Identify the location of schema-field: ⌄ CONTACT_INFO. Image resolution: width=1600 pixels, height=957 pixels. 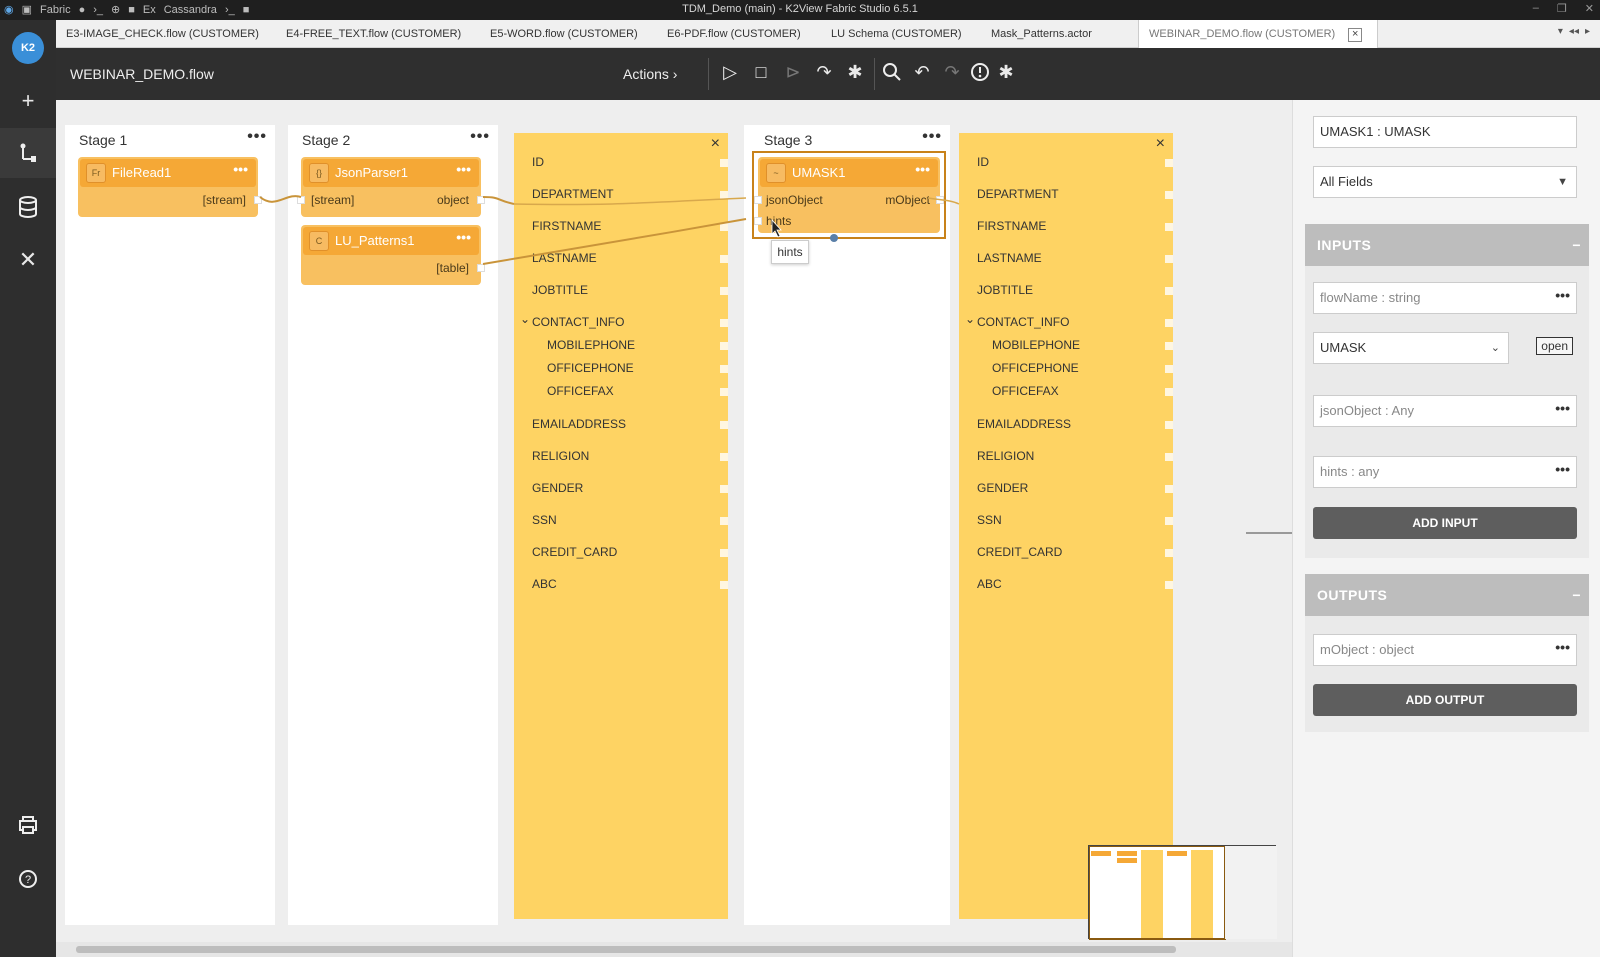
(572, 320).